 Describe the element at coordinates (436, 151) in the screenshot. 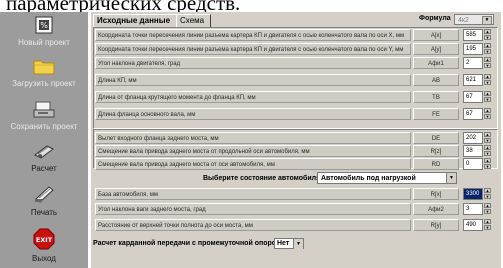

I see `param-symbol: R[z]` at that location.